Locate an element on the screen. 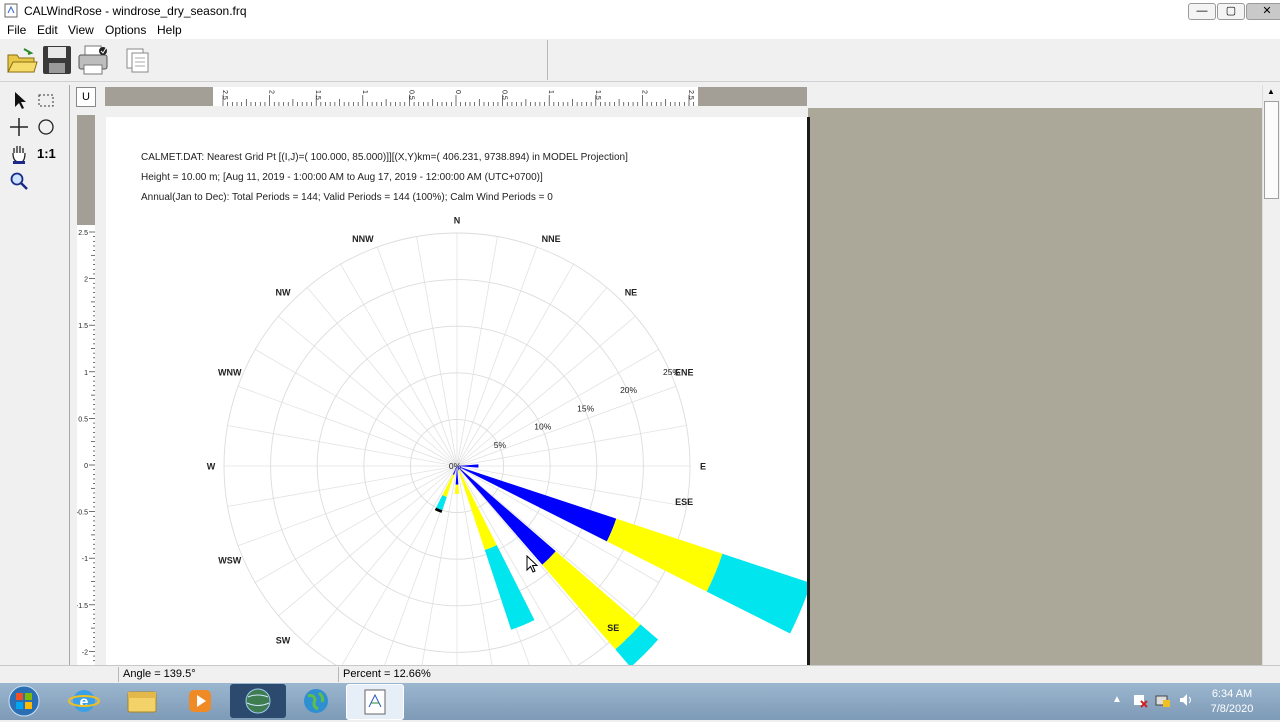  copy-icon is located at coordinates (137, 60).